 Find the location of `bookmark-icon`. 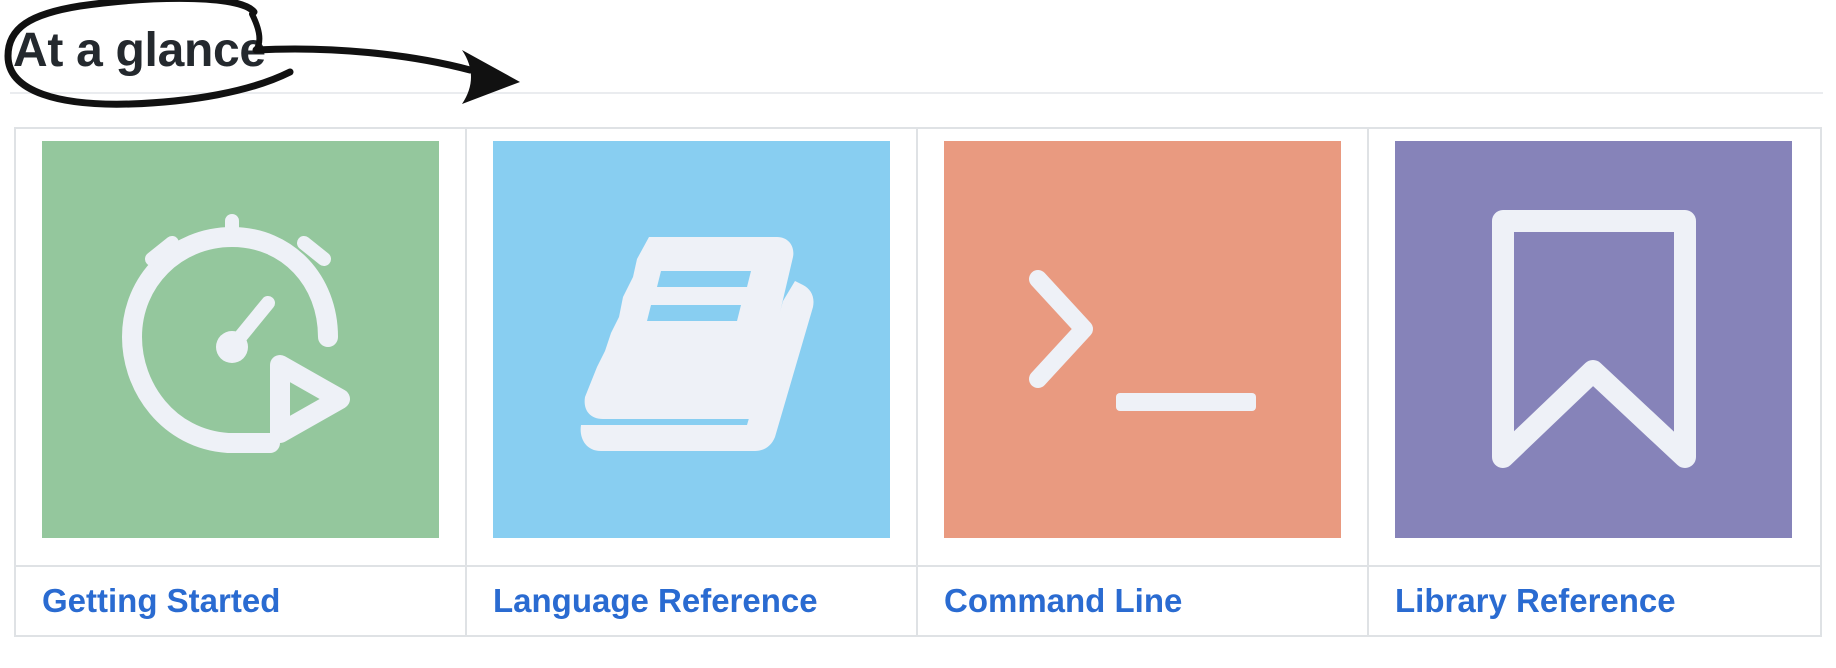

bookmark-icon is located at coordinates (1594, 339).